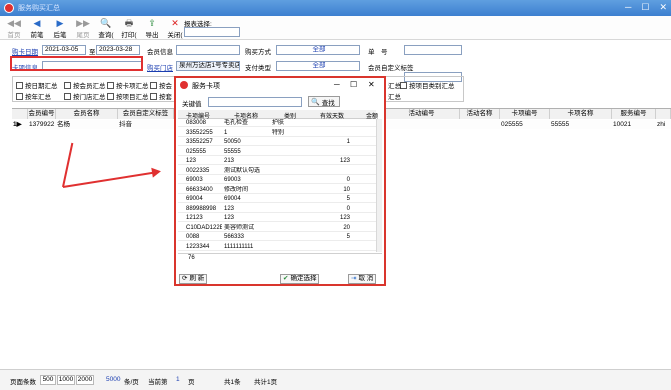 This screenshot has width=671, height=390. What do you see at coordinates (196, 123) in the screenshot?
I see `dialog-cell: 083008` at bounding box center [196, 123].